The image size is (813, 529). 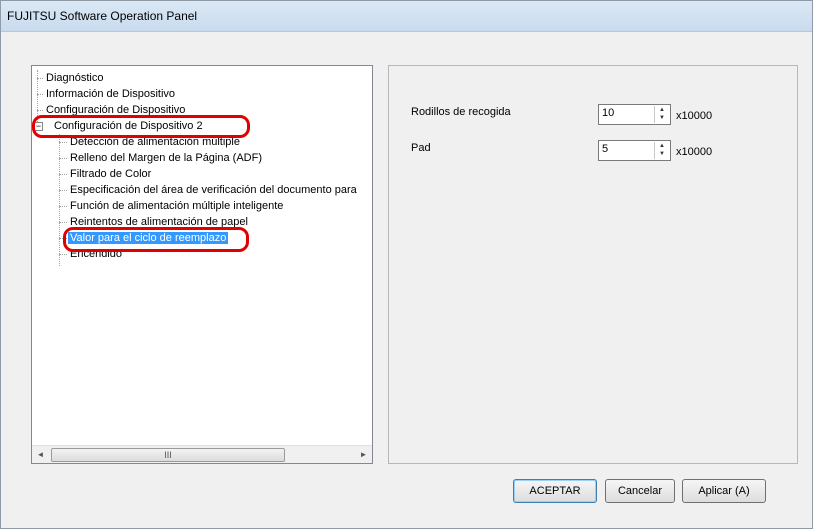 I want to click on tree-item-informacion-dispositivo: Información de Dispositivo, so click(x=110, y=94).